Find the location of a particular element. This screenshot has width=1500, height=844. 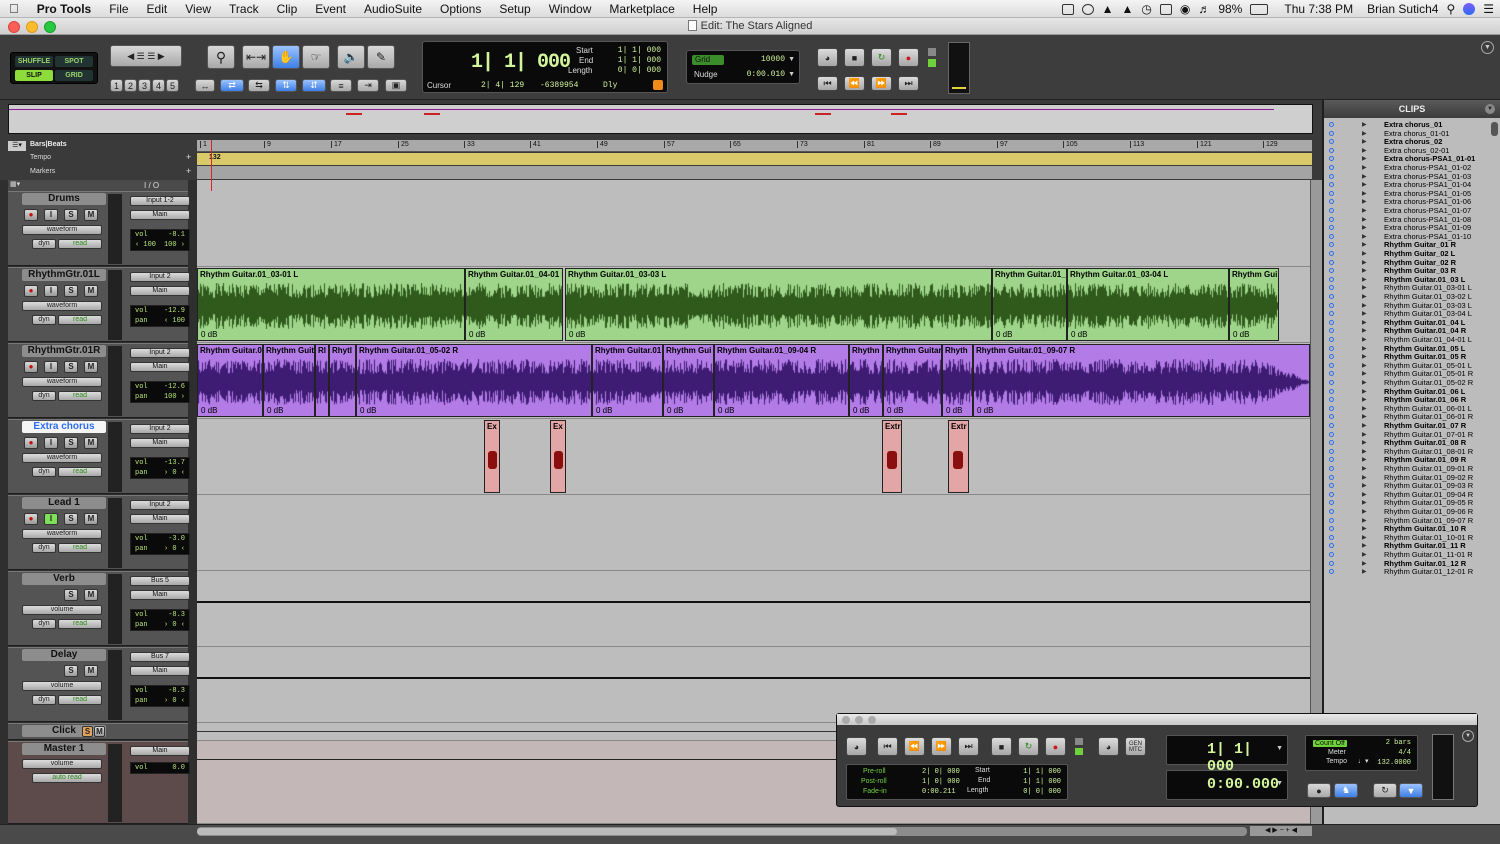

zoom-controls: ◀ ▶ − + ◀ is located at coordinates (1281, 831).